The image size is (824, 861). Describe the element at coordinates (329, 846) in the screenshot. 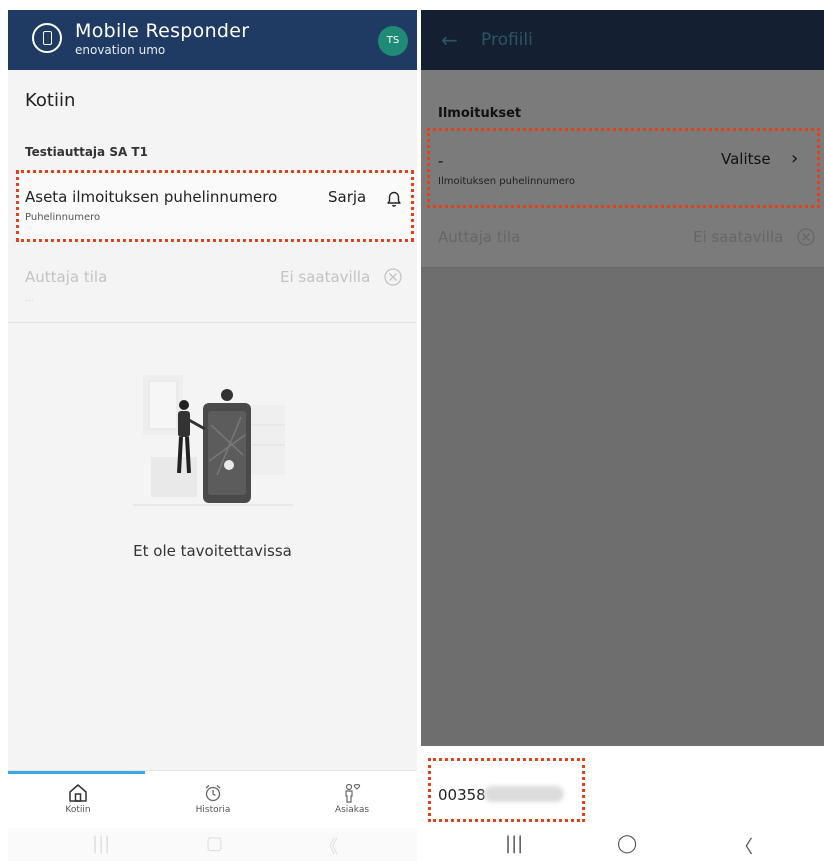

I see `system-back-button: 《` at that location.